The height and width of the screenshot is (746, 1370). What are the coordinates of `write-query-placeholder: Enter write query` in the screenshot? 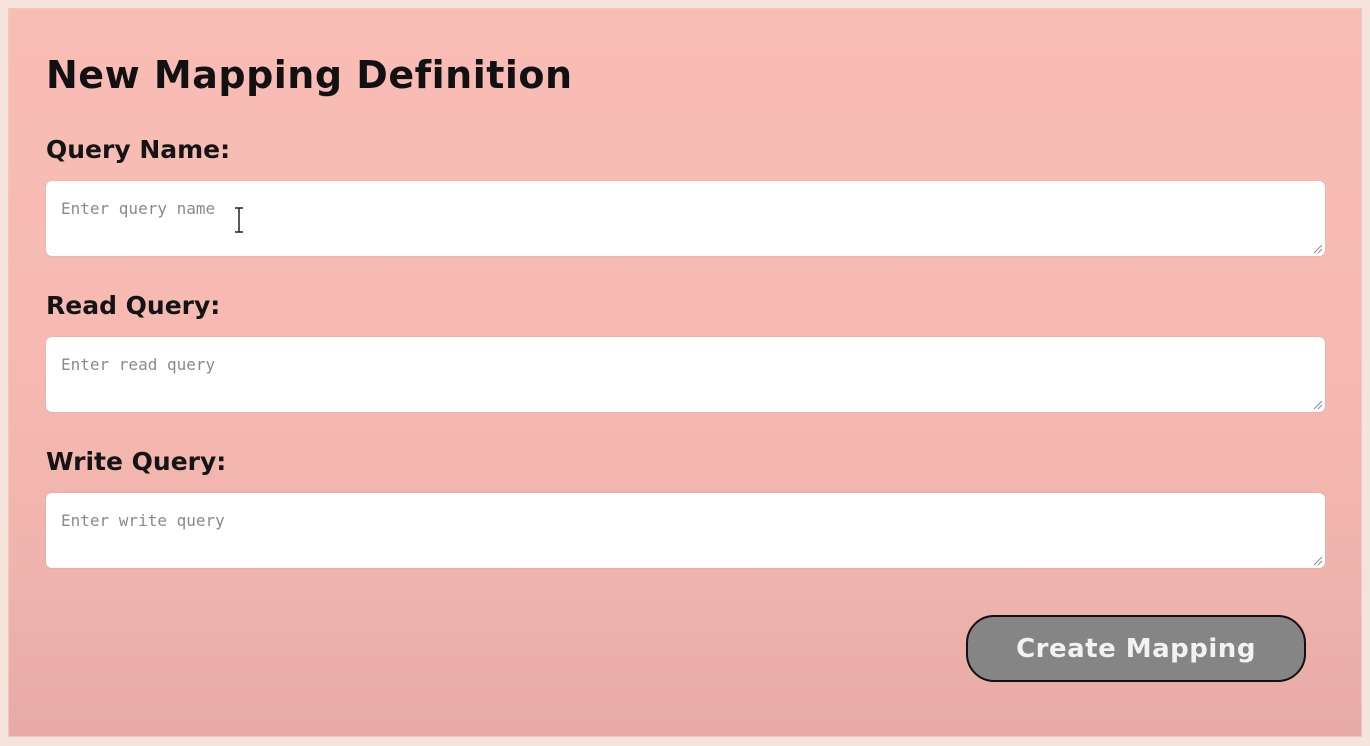 It's located at (143, 520).